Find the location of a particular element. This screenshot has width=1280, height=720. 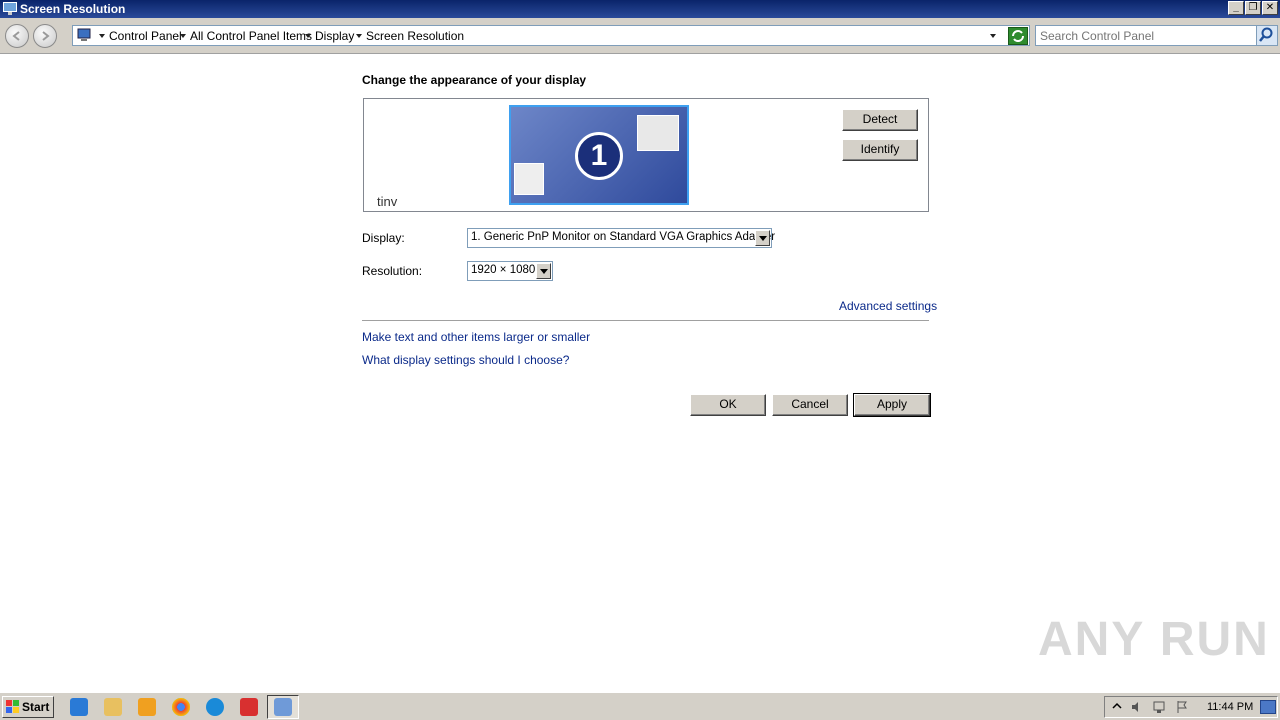

monitor-label: tinv is located at coordinates (387, 201).